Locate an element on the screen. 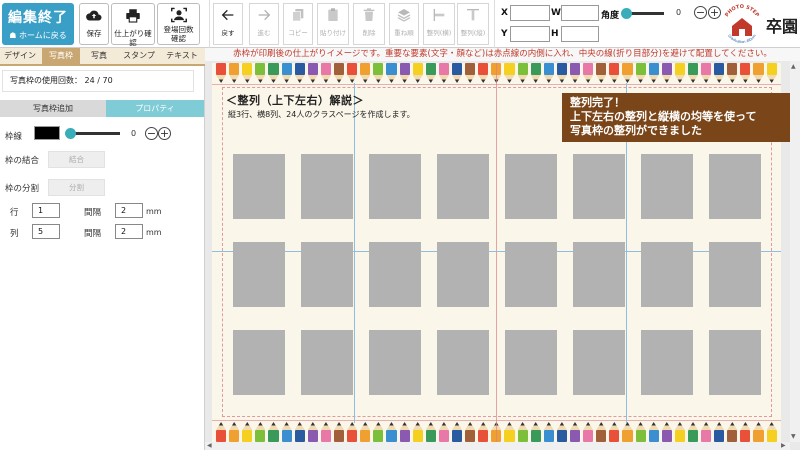 Image resolution: width=800 pixels, height=450 pixels. home-link: ☗ ホームに戻る is located at coordinates (38, 35).